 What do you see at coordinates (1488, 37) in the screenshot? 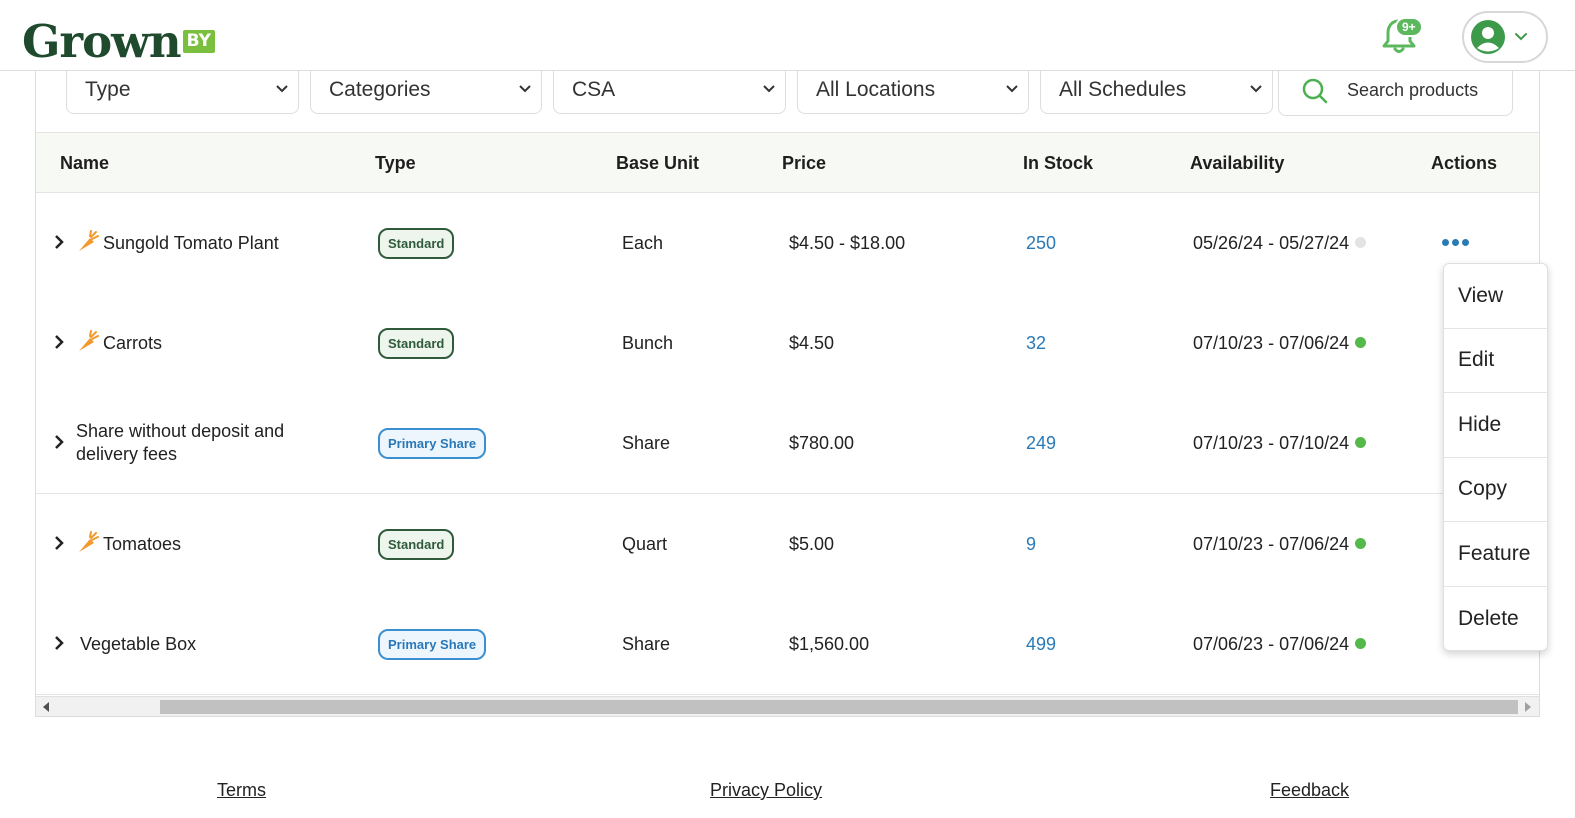
I see `user-avatar-icon` at bounding box center [1488, 37].